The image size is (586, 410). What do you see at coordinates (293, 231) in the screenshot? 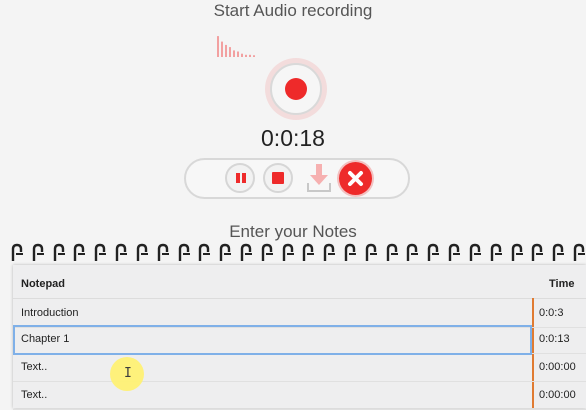
I see `notes-title: Enter your Notes` at bounding box center [293, 231].